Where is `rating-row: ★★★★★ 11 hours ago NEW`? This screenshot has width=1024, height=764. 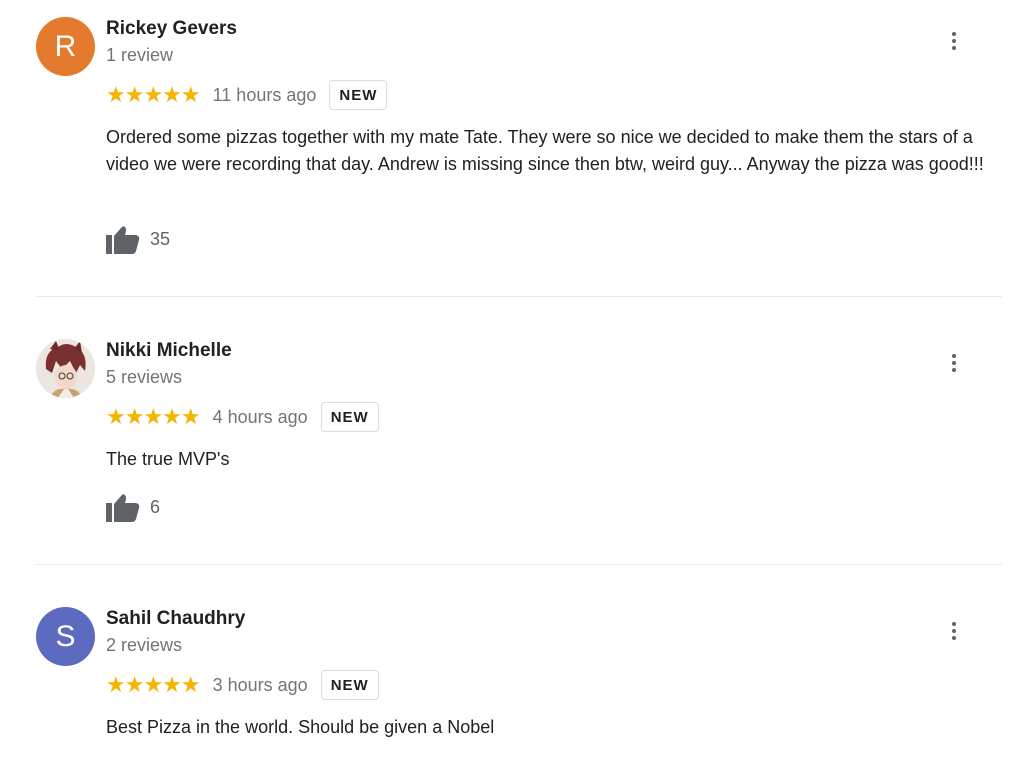
rating-row: ★★★★★ 11 hours ago NEW is located at coordinates (247, 95).